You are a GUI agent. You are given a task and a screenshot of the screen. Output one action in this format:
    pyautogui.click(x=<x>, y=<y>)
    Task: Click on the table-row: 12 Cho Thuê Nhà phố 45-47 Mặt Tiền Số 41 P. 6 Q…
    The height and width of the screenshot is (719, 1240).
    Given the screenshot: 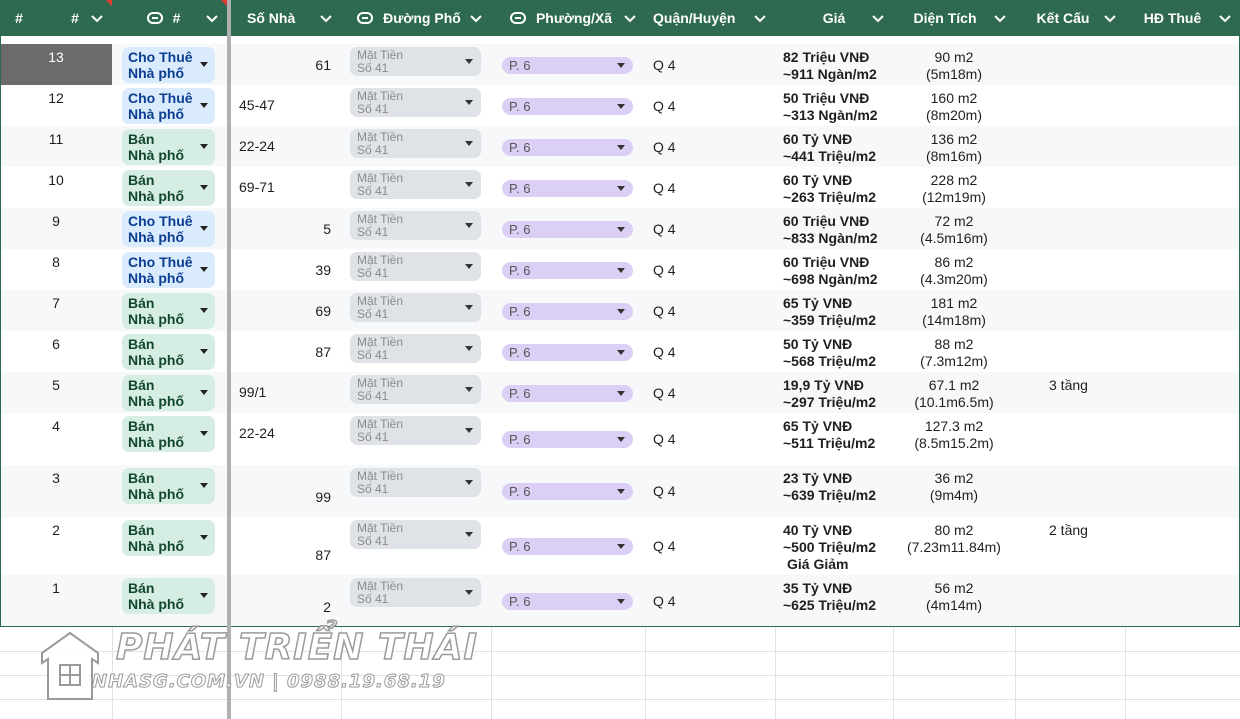 What is the action you would take?
    pyautogui.click(x=620, y=105)
    